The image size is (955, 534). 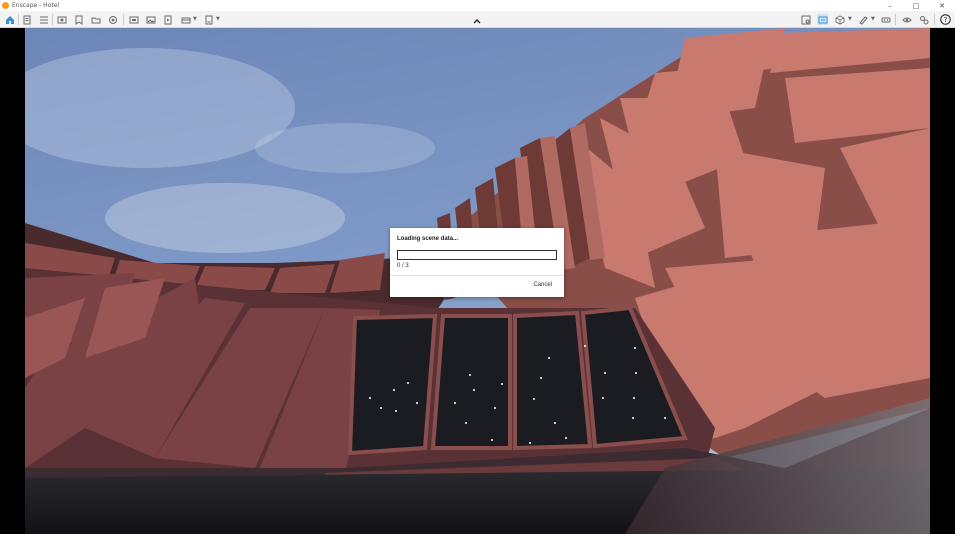 What do you see at coordinates (133, 19) in the screenshot?
I see `screenshot-icon` at bounding box center [133, 19].